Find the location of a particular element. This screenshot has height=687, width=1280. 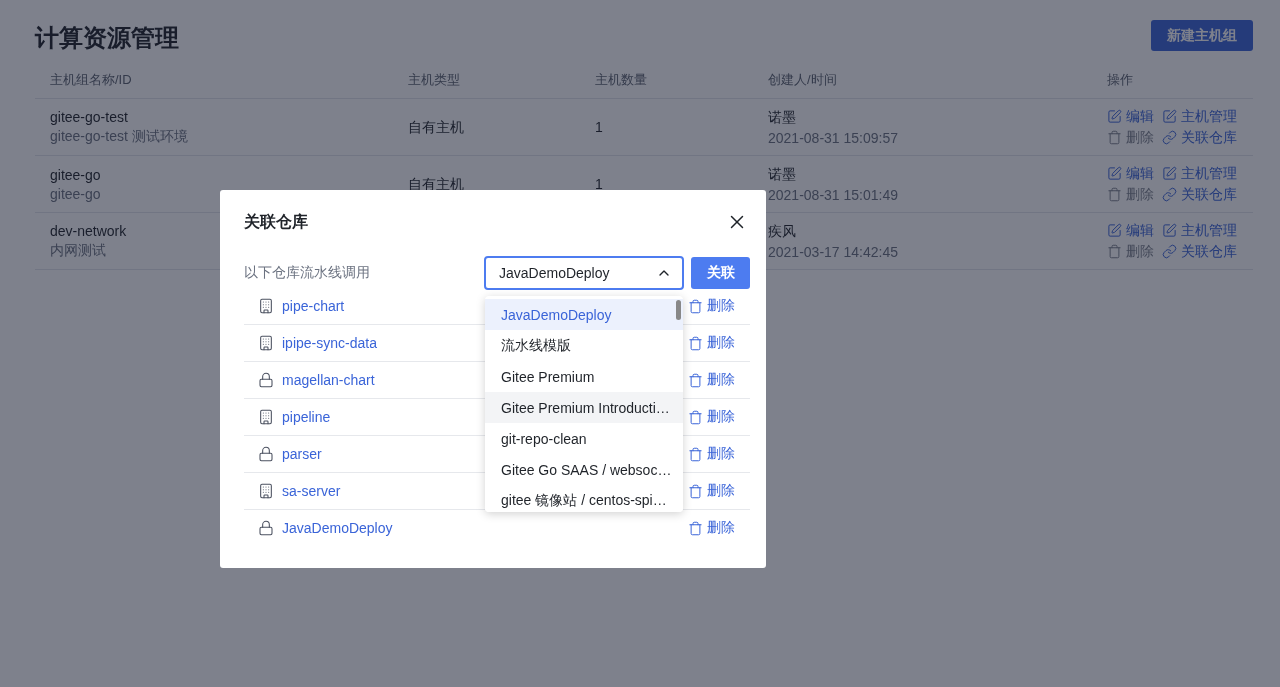

column-header: 创建人/时间 is located at coordinates (803, 80).